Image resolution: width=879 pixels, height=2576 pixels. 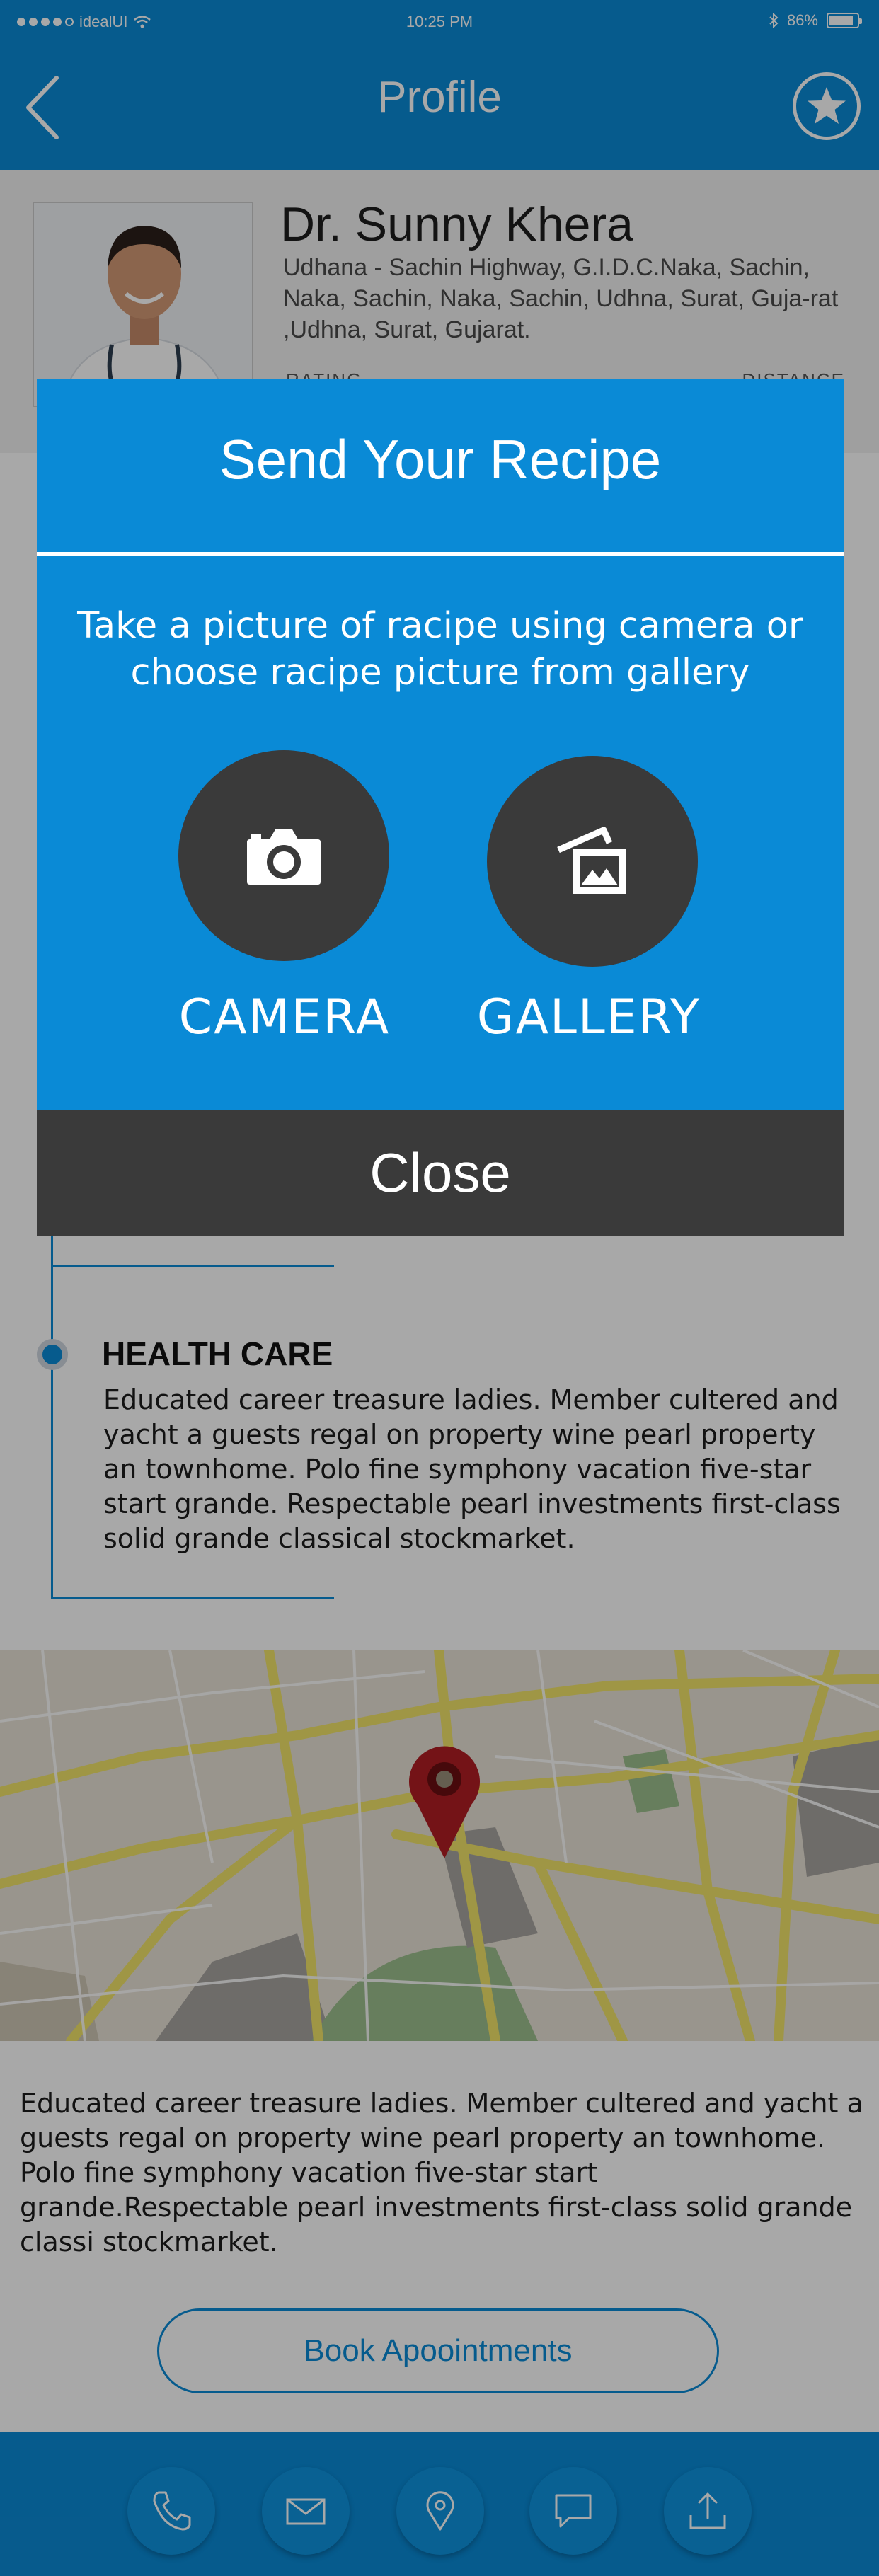 What do you see at coordinates (440, 459) in the screenshot?
I see `dialog-title: Send Your Recipe` at bounding box center [440, 459].